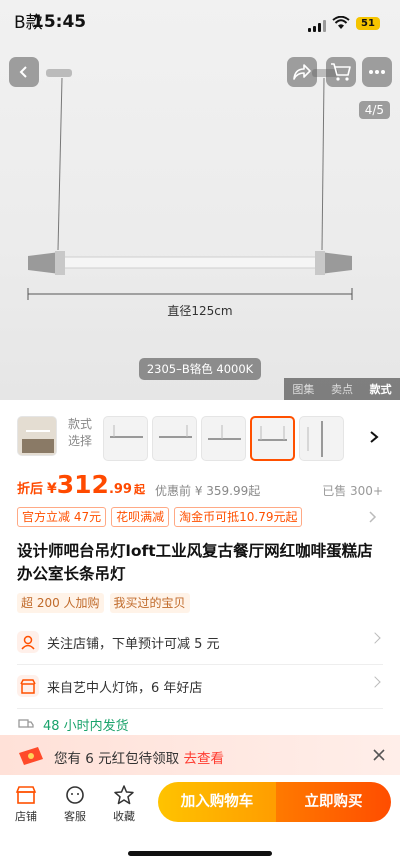 This screenshot has width=400, height=865. What do you see at coordinates (125, 688) in the screenshot?
I see `shop-text: 来自艺中人灯饰，6 年好店` at bounding box center [125, 688].